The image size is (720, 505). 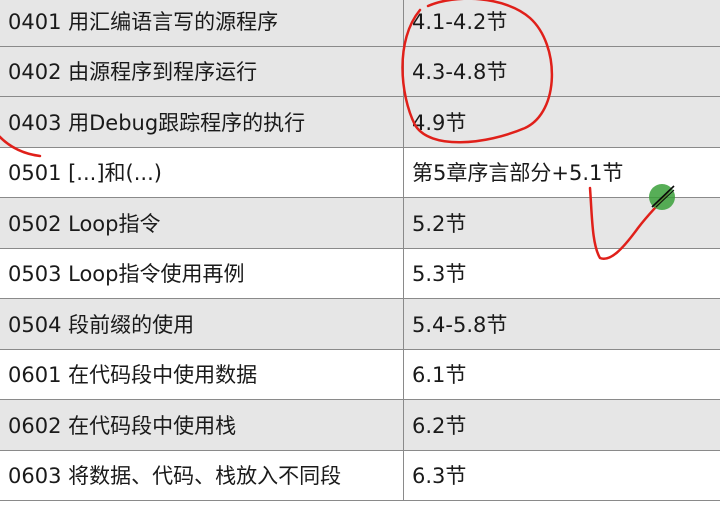 What do you see at coordinates (561, 122) in the screenshot?
I see `section-cell: 4.9节` at bounding box center [561, 122].